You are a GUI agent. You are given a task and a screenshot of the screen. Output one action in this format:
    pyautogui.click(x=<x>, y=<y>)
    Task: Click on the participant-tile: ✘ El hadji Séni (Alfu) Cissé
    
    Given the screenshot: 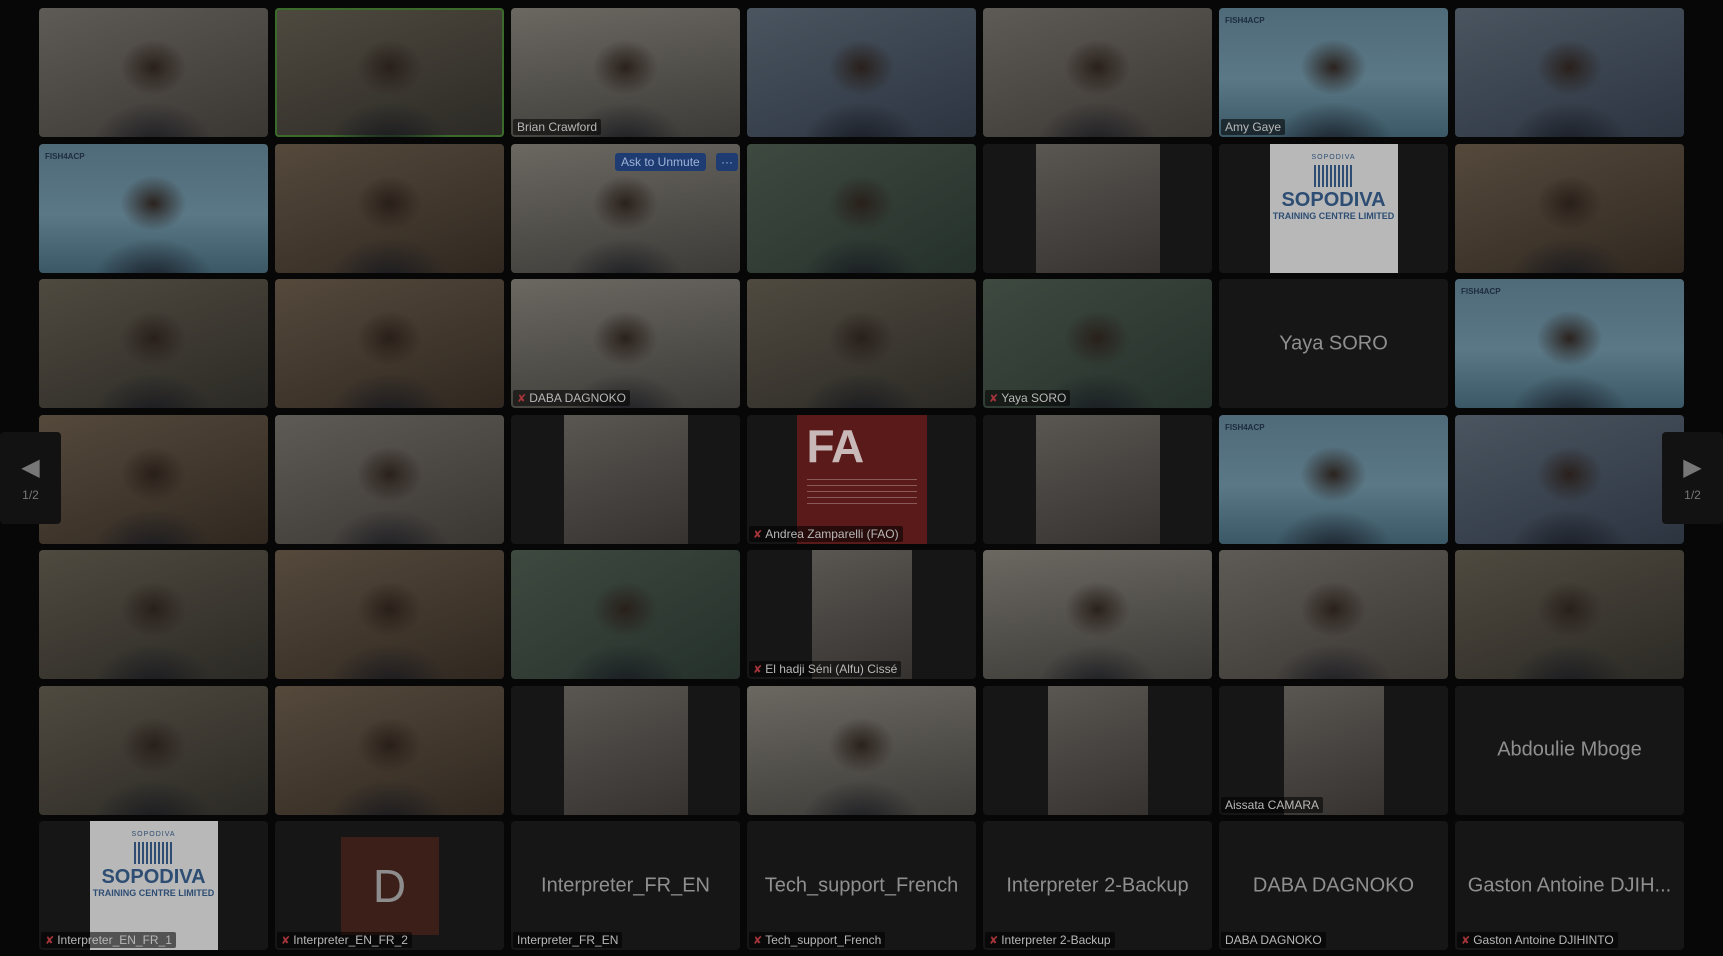 What is the action you would take?
    pyautogui.click(x=861, y=614)
    